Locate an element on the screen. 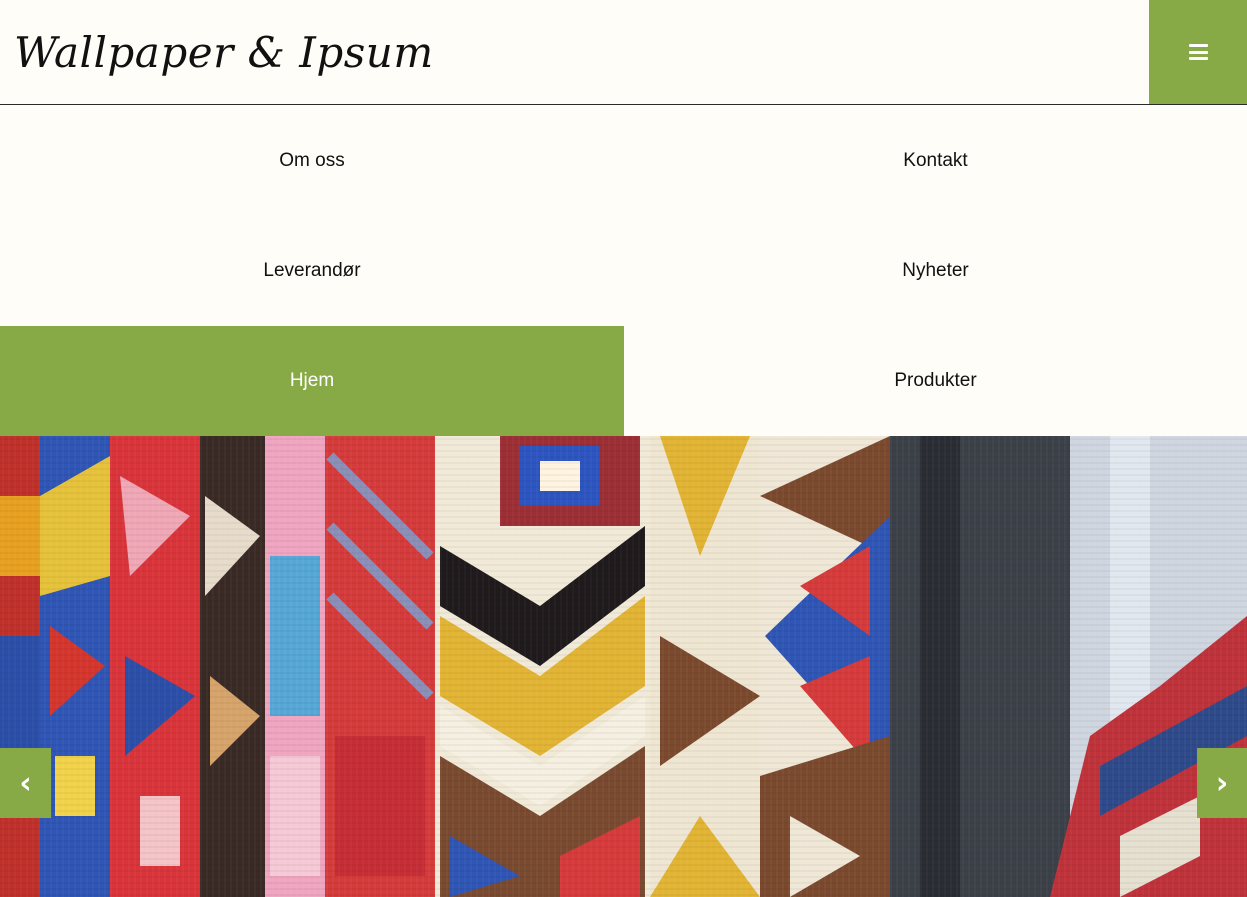 Image resolution: width=1247 pixels, height=897 pixels. slider-prev-button: ‹ is located at coordinates (25, 783).